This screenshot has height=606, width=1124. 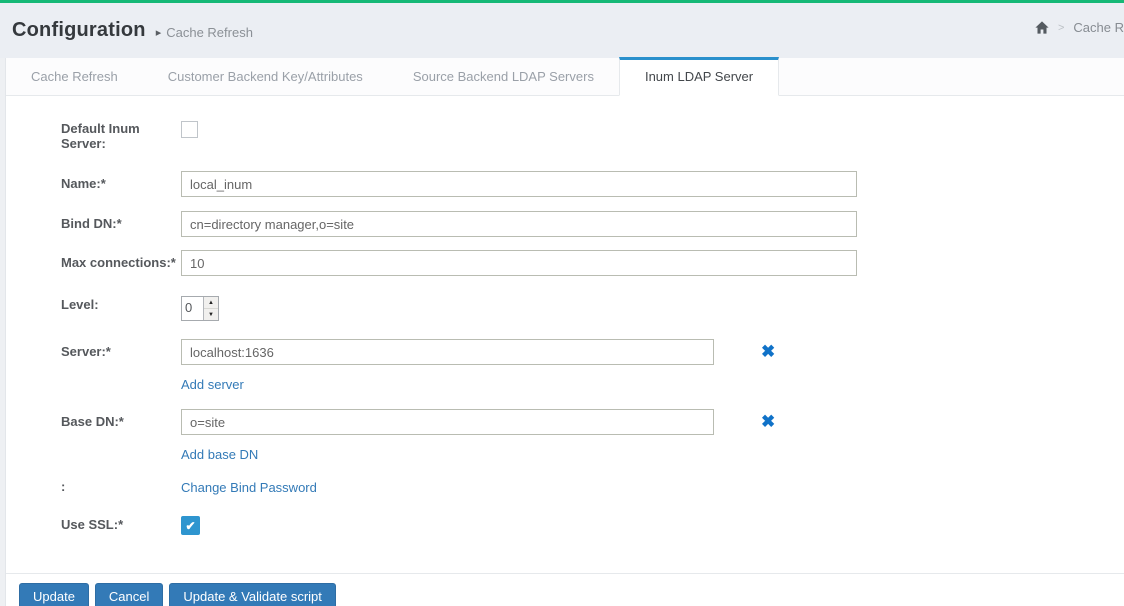 I want to click on base-dn-label: Base DN:*, so click(x=92, y=421).